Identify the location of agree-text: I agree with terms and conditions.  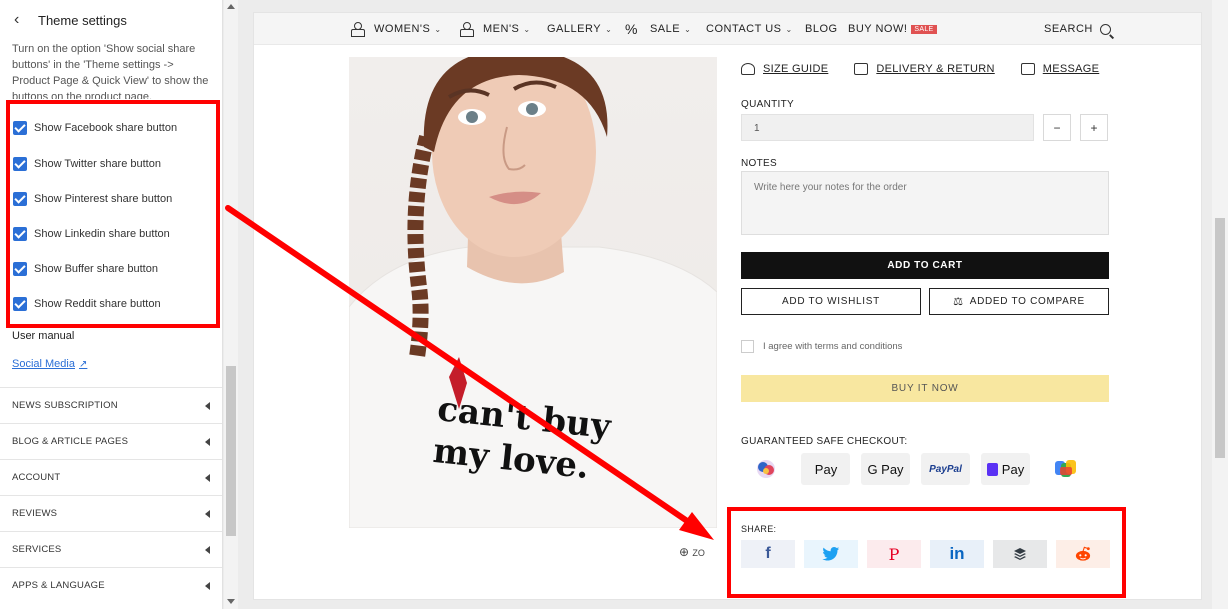
(833, 346).